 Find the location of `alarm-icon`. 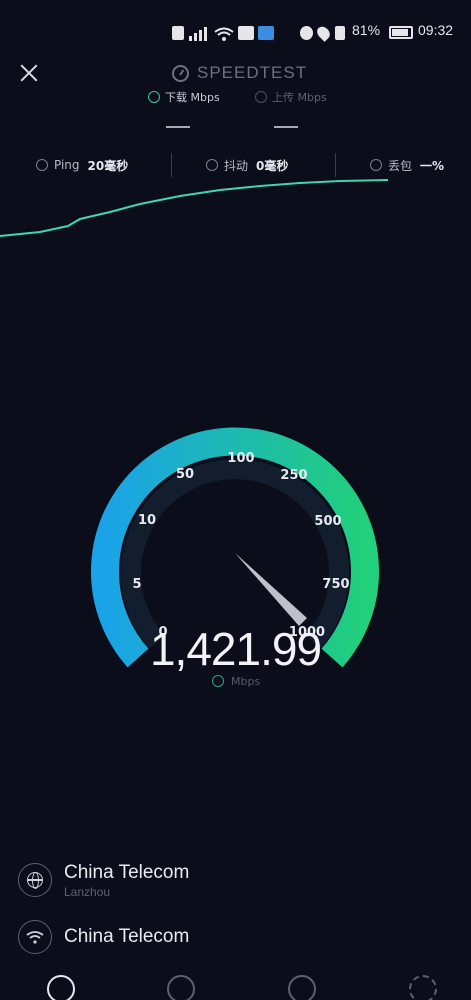

alarm-icon is located at coordinates (306, 33).